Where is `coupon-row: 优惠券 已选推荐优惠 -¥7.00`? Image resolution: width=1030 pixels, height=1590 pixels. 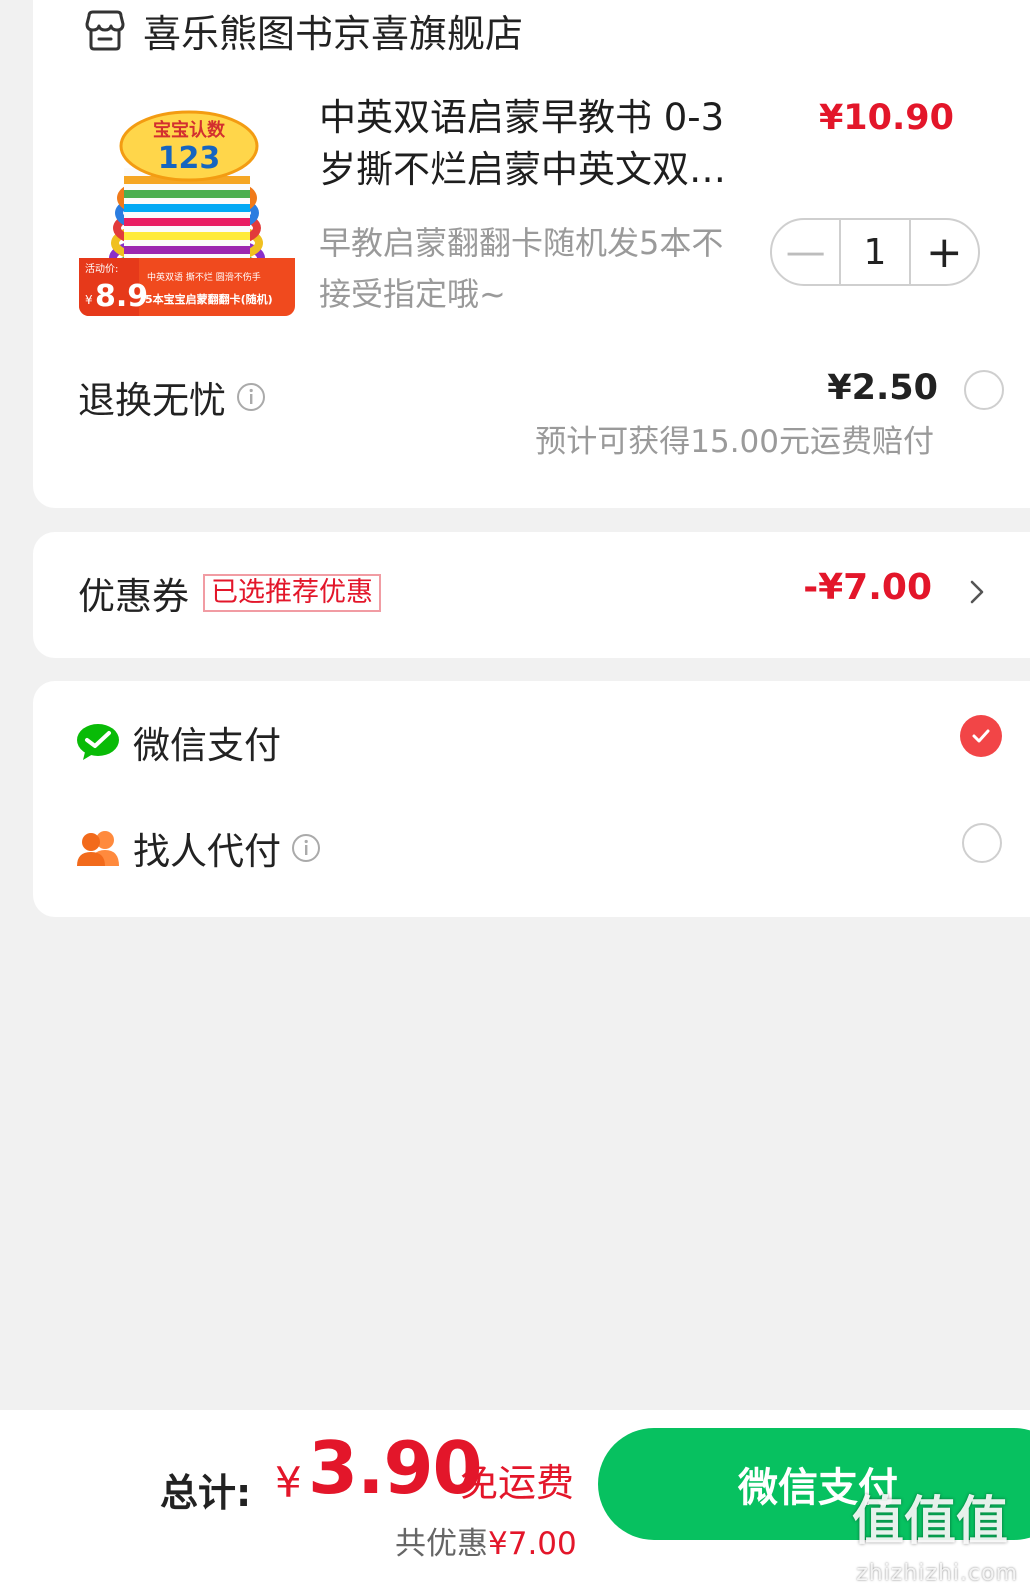 coupon-row: 优惠券 已选推荐优惠 -¥7.00 is located at coordinates (531, 595).